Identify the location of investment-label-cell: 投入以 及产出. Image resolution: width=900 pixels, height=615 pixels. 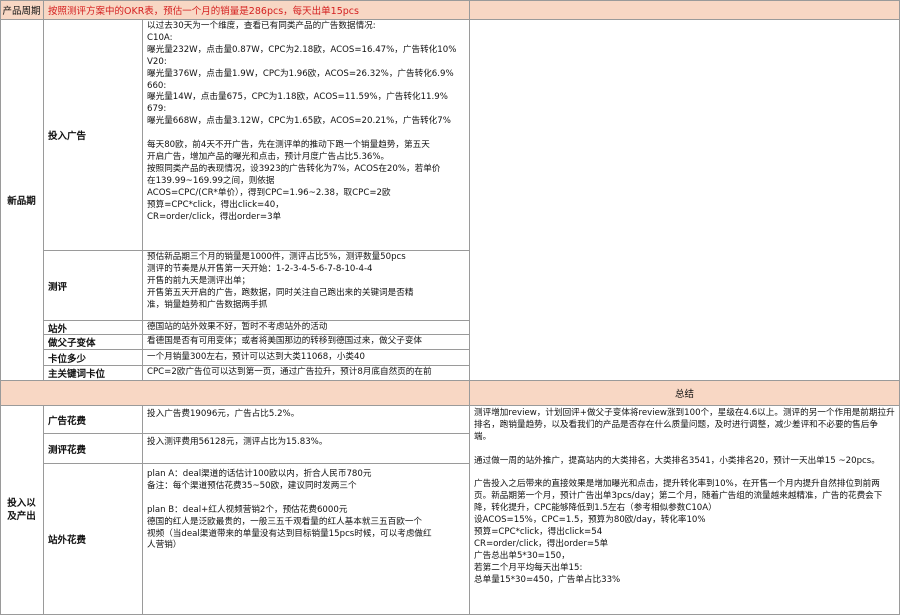
(22, 510).